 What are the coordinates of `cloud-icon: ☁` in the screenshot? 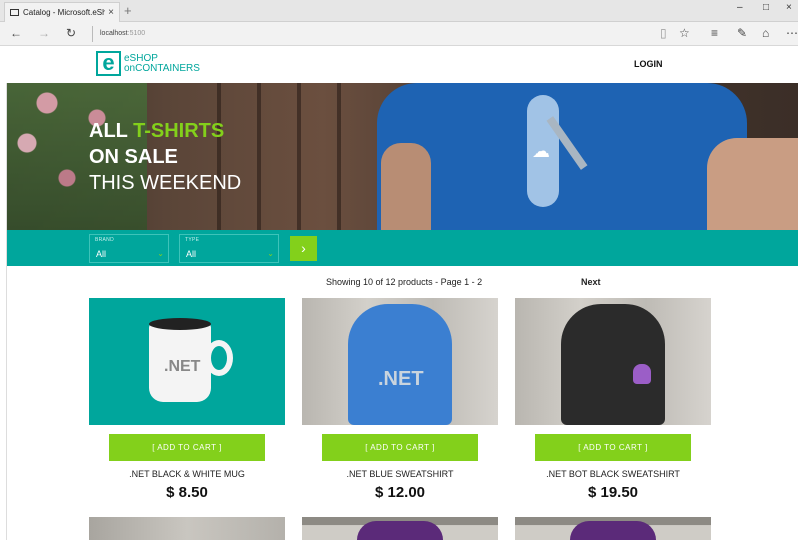 It's located at (541, 151).